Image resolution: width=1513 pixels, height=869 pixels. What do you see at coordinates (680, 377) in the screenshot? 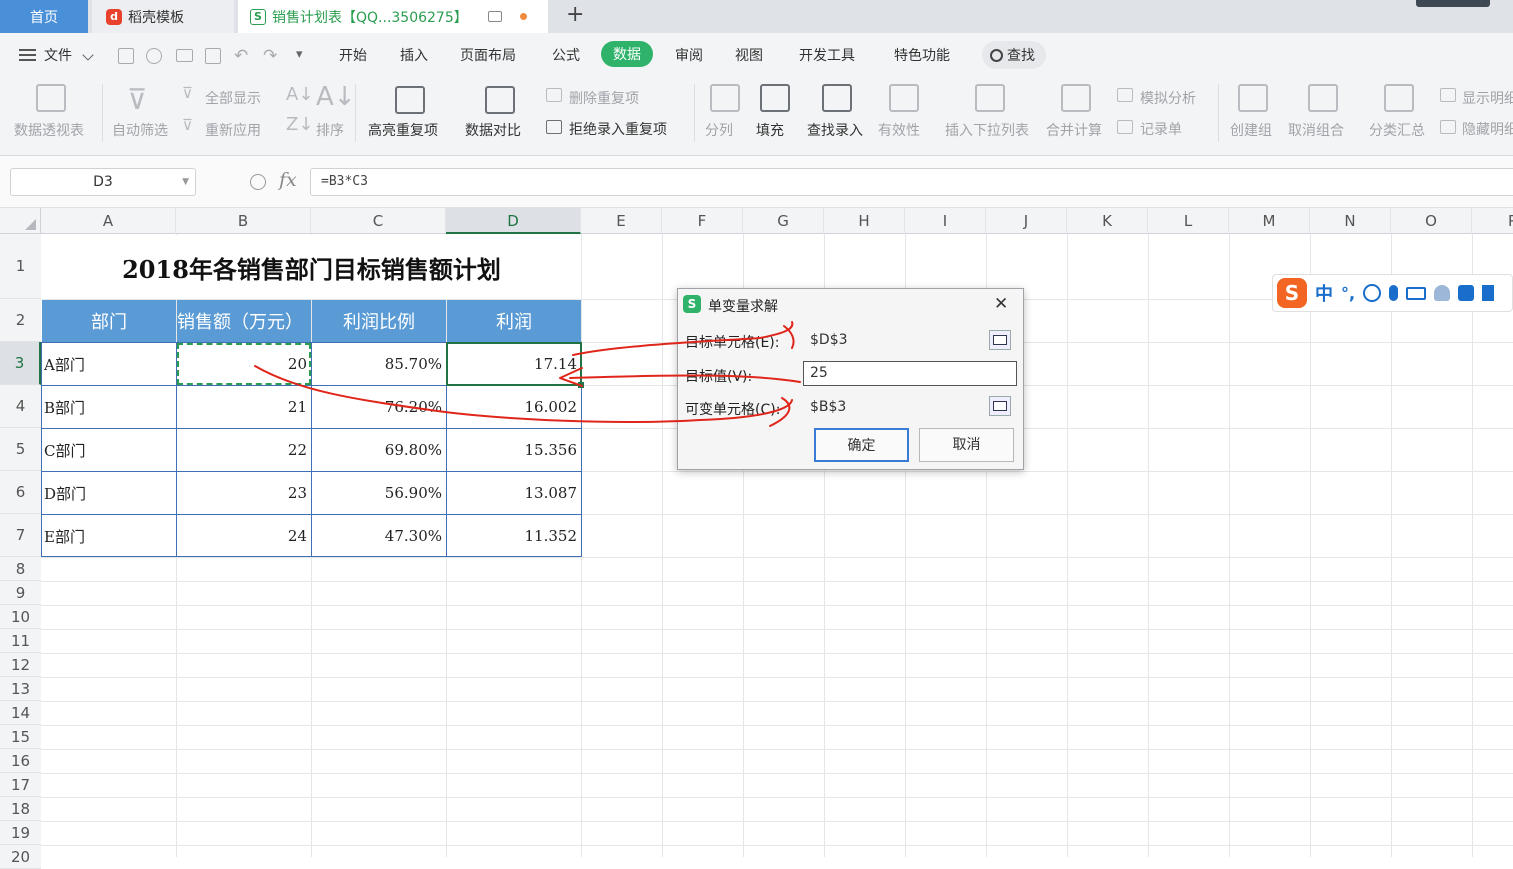
I see `annotation-arrow-target-value` at bounding box center [680, 377].